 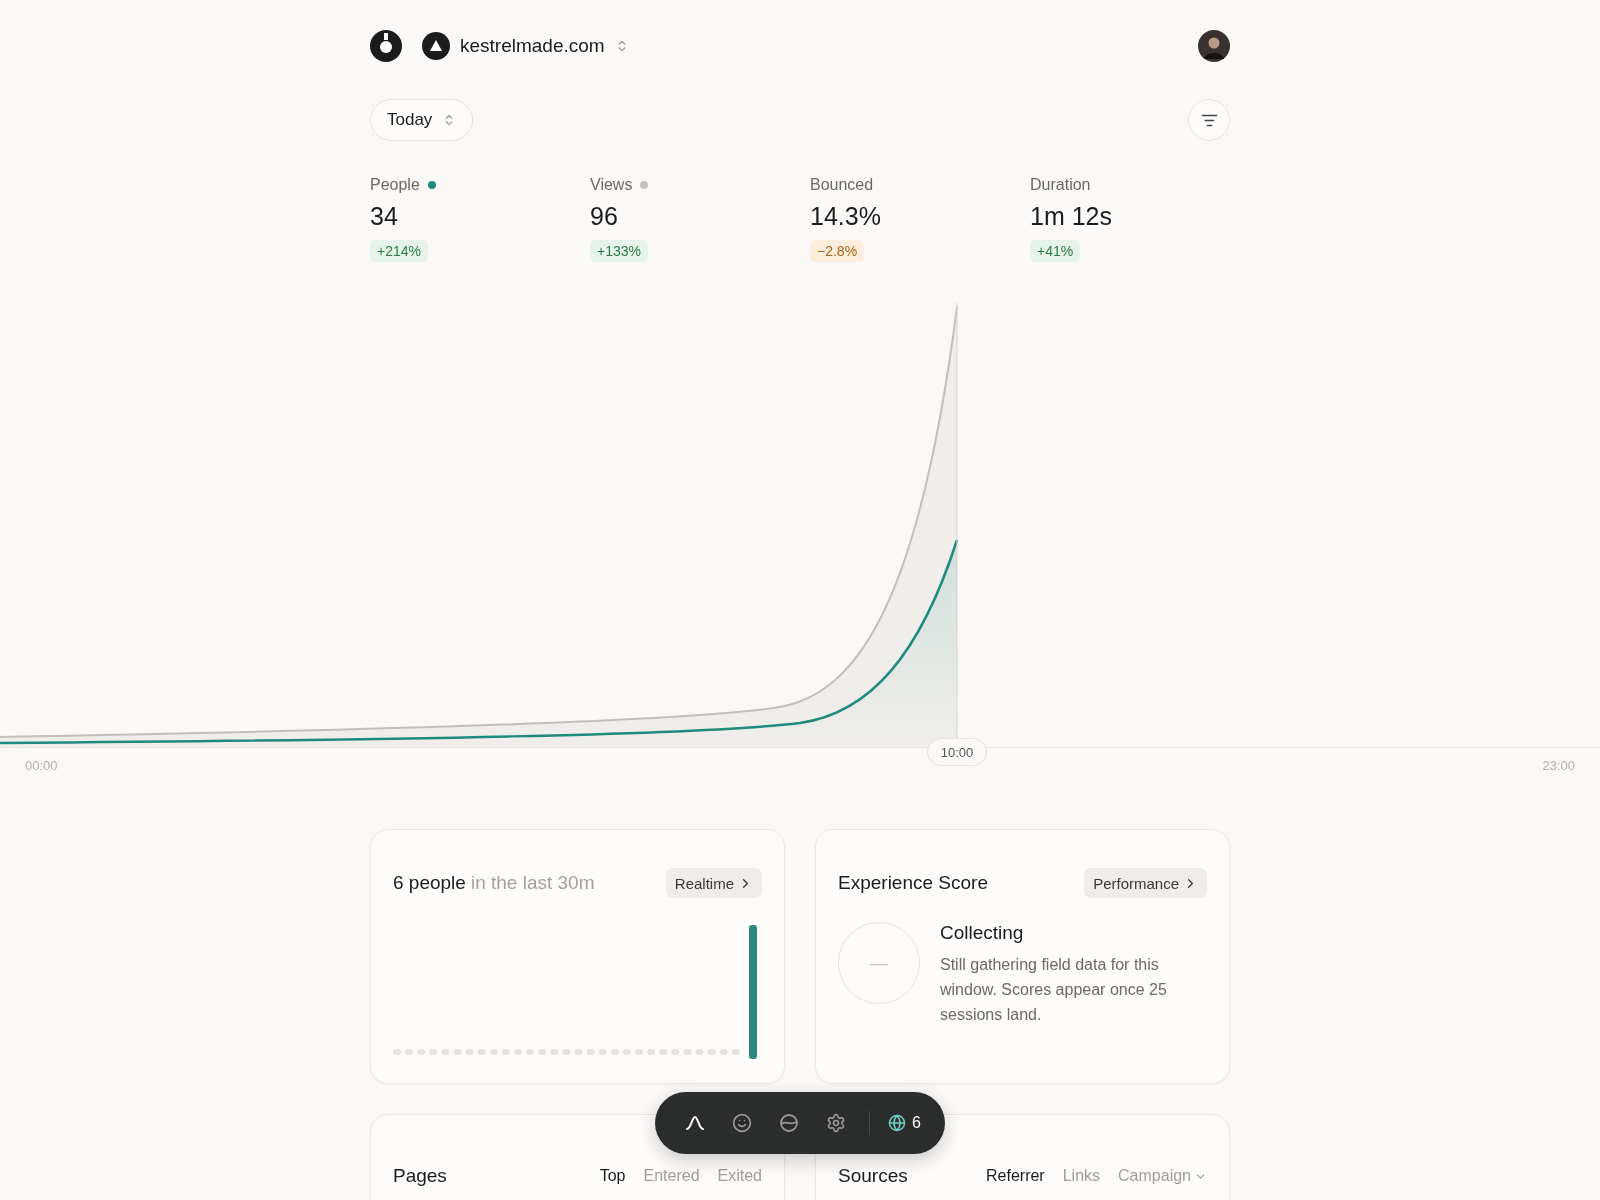 I want to click on stat-value: 1m 12s, so click(x=1071, y=216).